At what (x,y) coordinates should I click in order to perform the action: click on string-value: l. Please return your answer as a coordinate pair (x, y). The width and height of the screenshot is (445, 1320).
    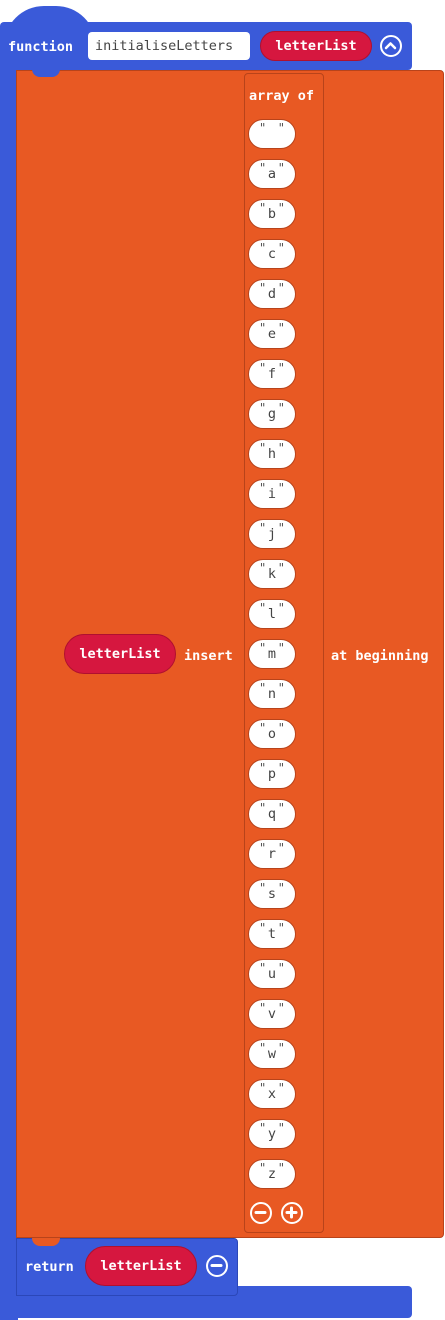
    Looking at the image, I should click on (272, 614).